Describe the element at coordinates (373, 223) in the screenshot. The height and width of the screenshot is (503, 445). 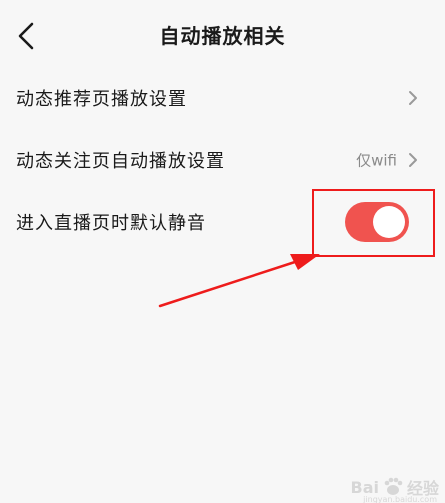
I see `annotation-highlight-box` at that location.